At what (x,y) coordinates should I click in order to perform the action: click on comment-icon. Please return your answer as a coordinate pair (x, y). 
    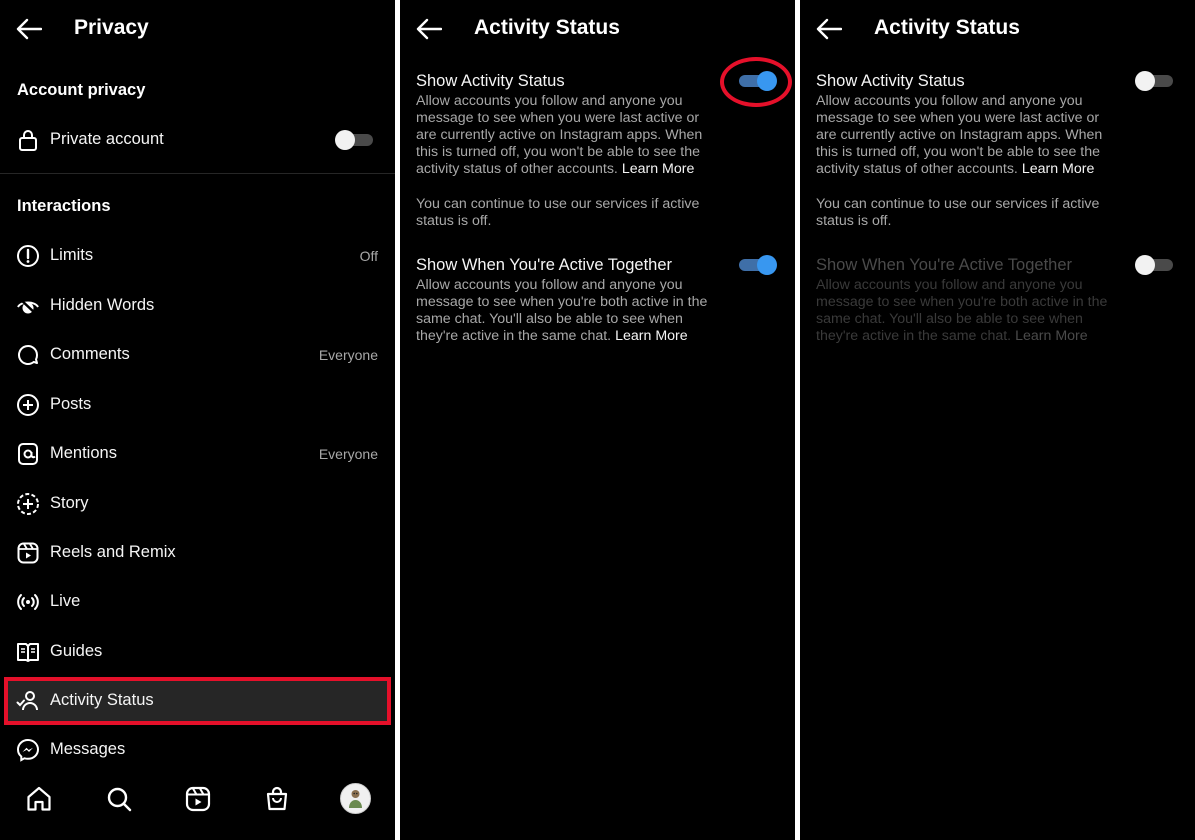
    Looking at the image, I should click on (28, 355).